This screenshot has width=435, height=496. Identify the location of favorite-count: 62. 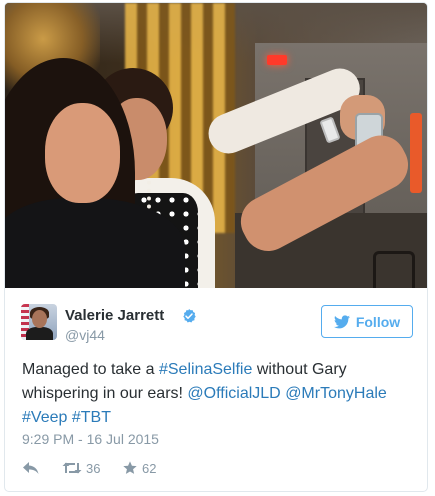
(149, 468).